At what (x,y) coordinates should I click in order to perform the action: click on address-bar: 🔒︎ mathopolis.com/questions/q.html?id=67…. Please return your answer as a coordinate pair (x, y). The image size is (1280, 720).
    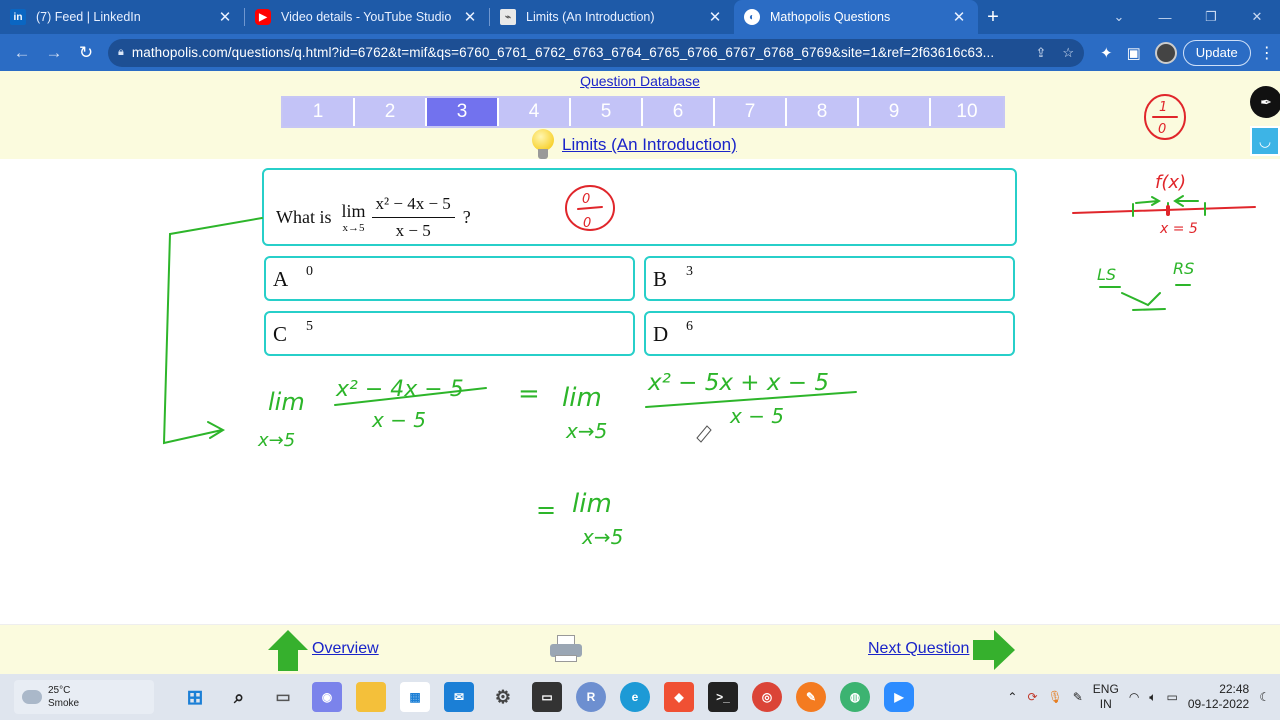
    Looking at the image, I should click on (596, 52).